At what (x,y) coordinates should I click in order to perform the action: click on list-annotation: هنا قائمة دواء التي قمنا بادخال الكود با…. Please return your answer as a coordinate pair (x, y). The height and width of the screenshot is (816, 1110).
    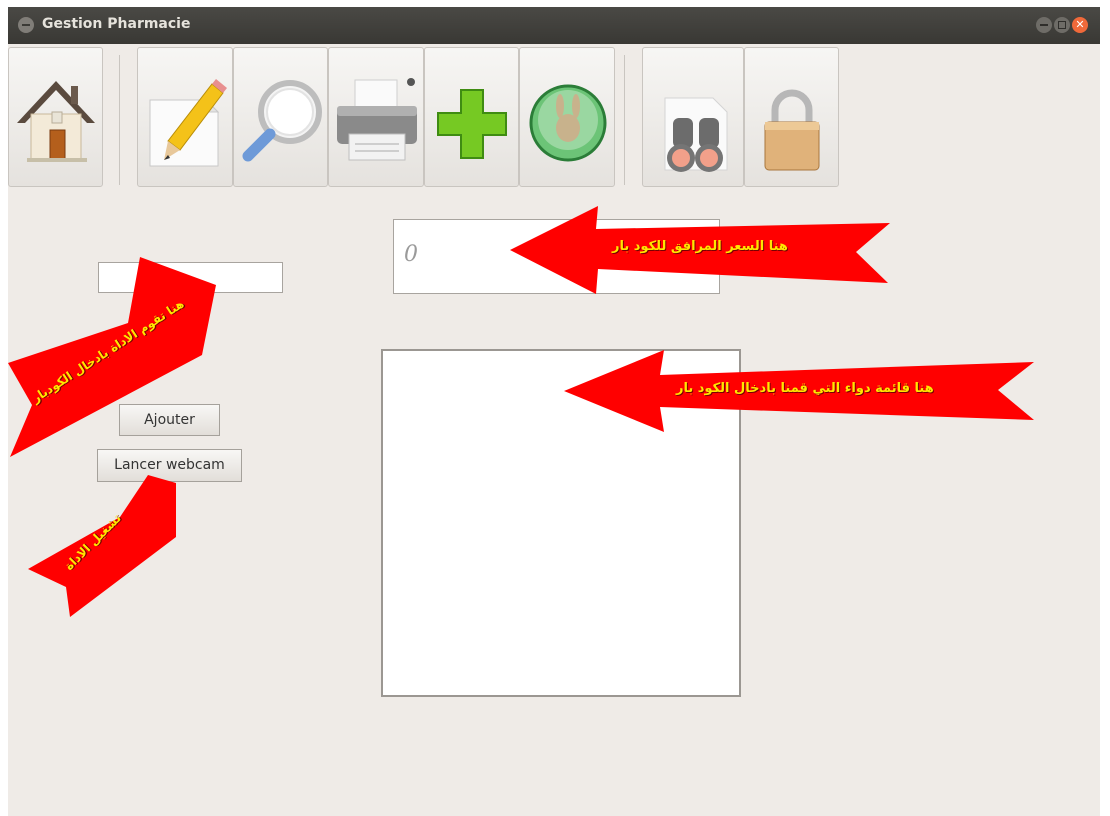
    Looking at the image, I should click on (805, 388).